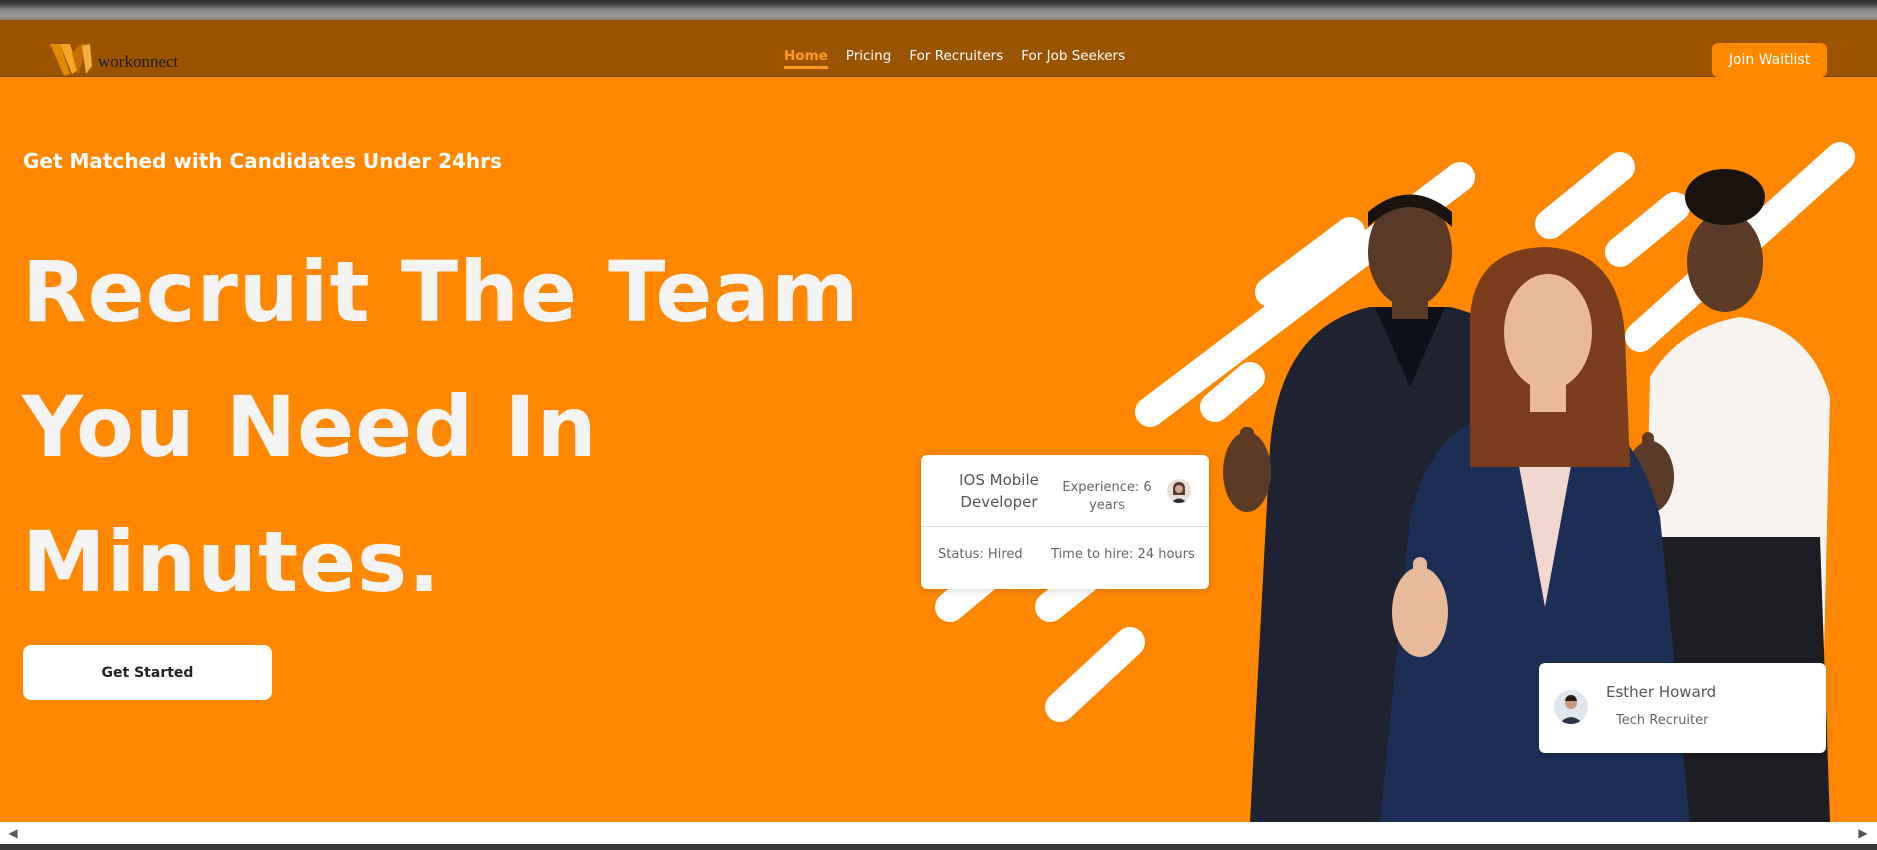 The width and height of the screenshot is (1877, 850). Describe the element at coordinates (13, 833) in the screenshot. I see `scroll-left-arrow-icon: ◀` at that location.